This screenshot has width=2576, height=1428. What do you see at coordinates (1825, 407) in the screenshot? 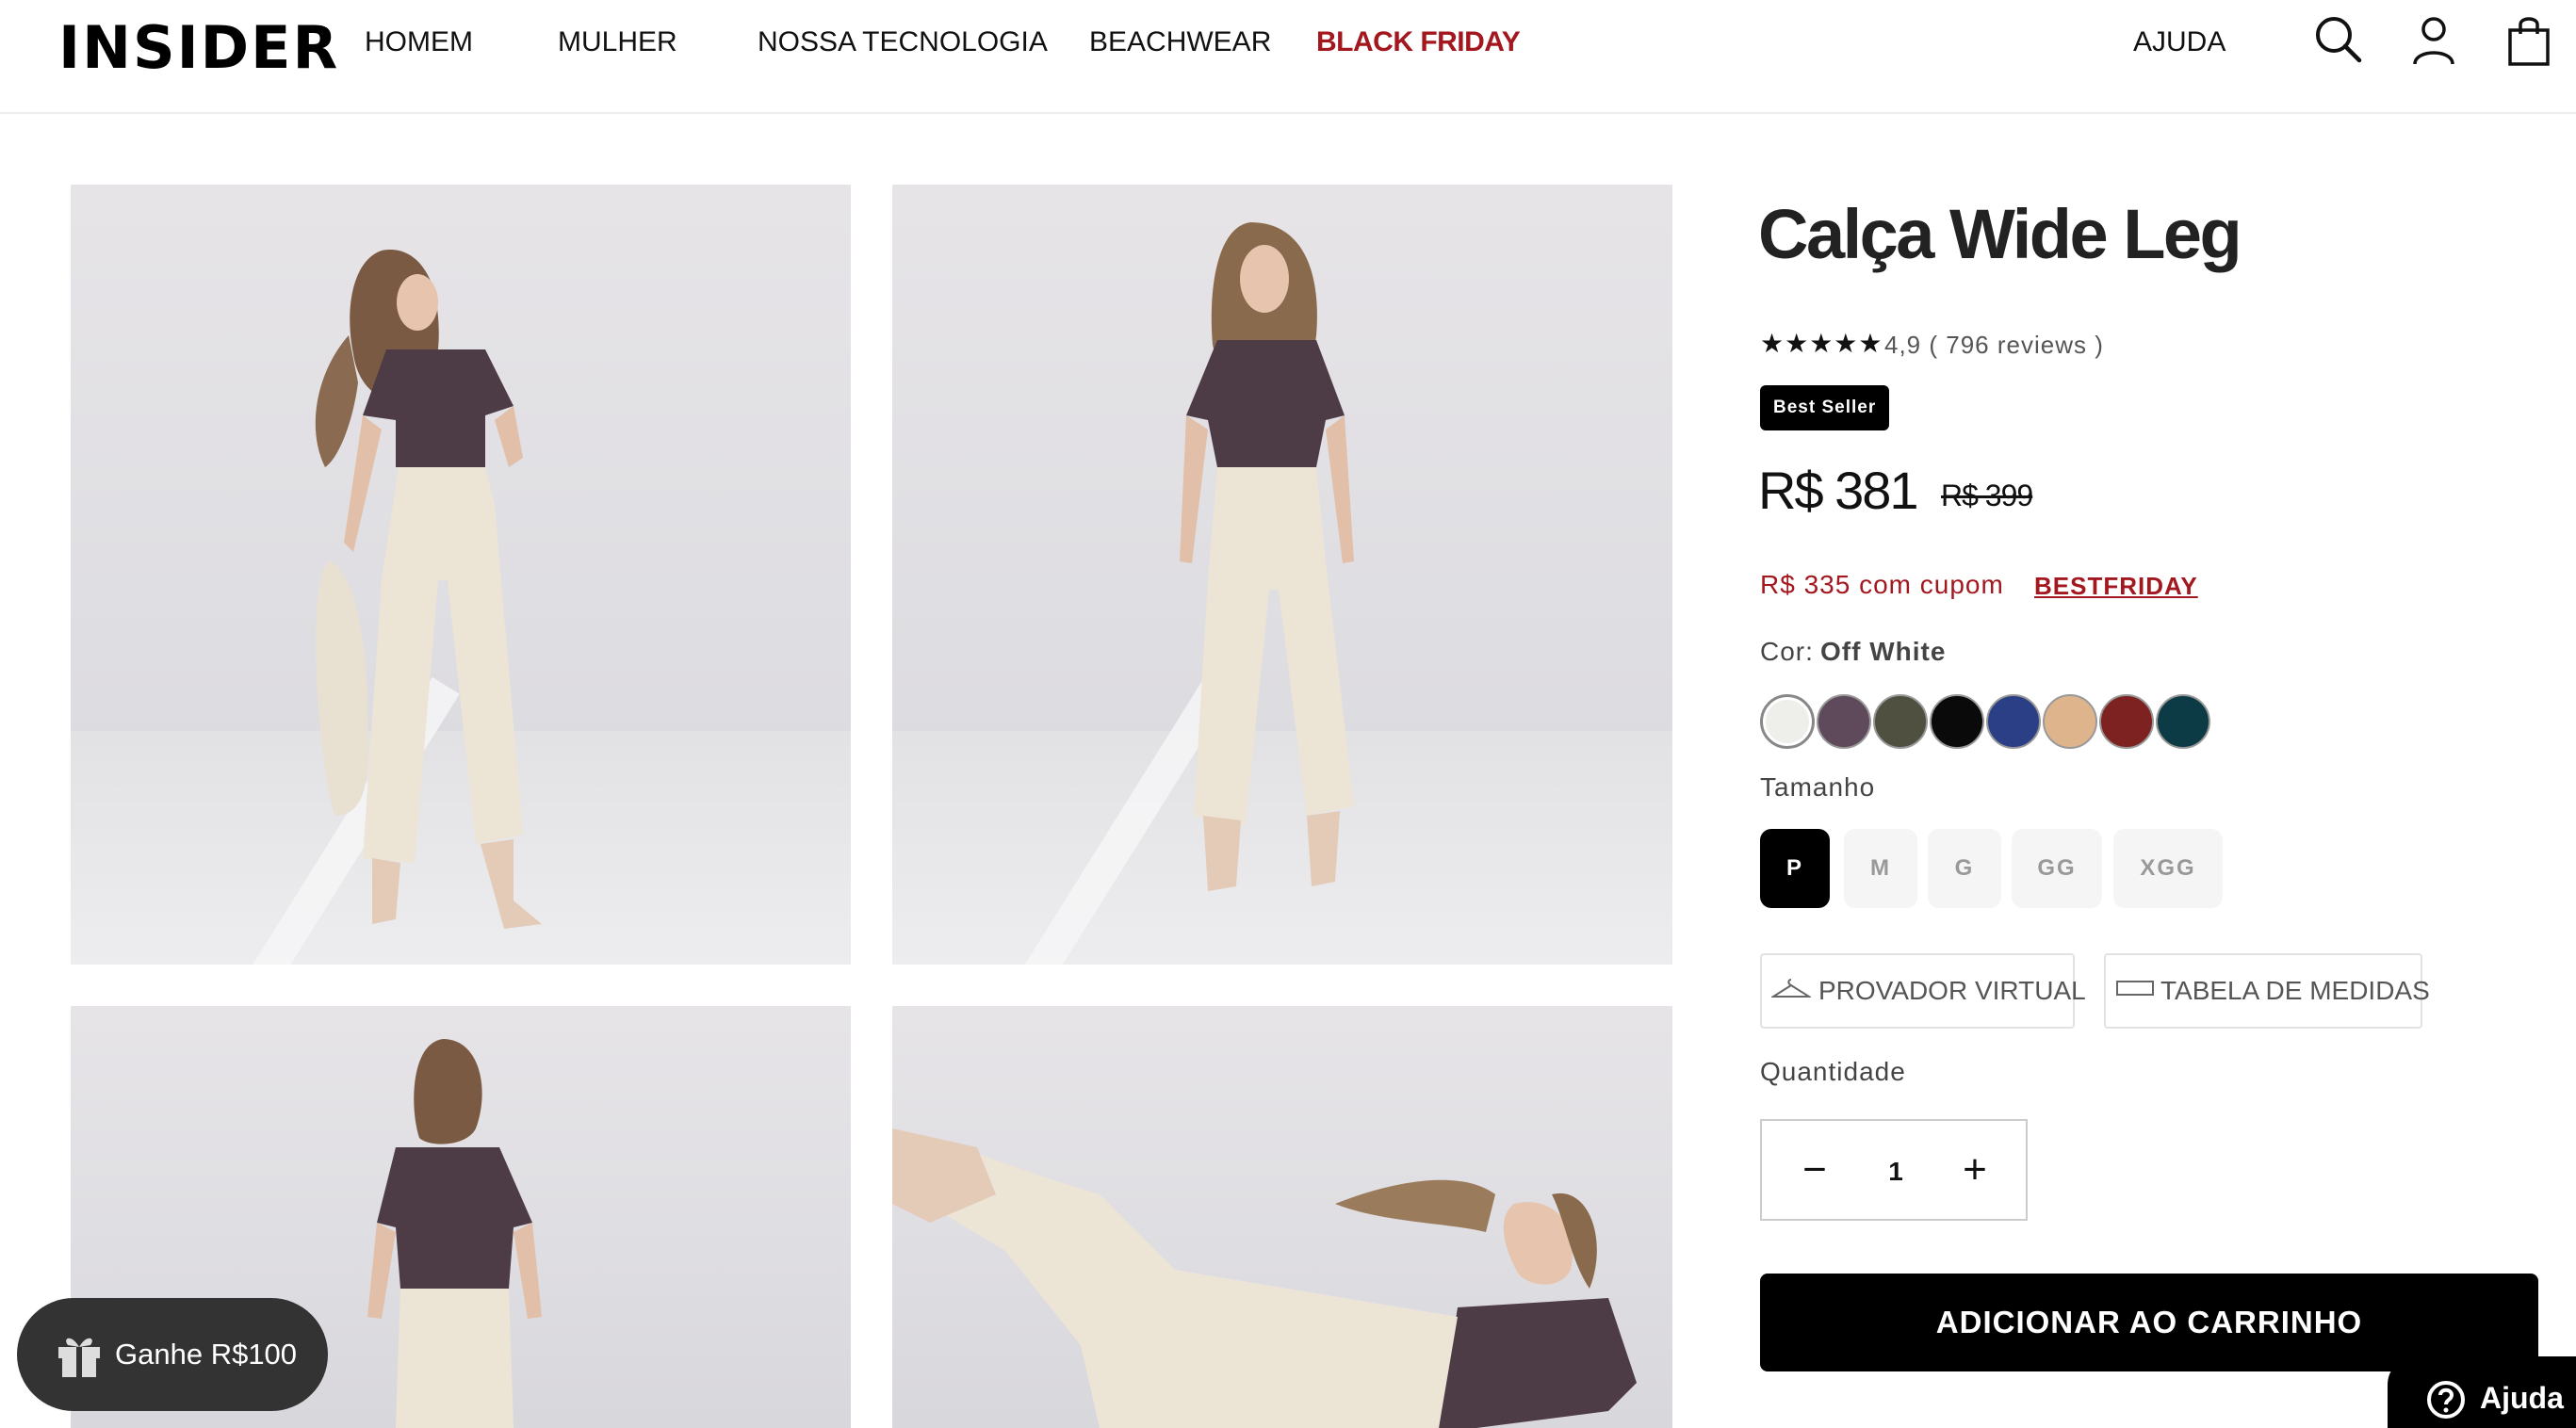
I see `best-seller-badge: Best Seller` at bounding box center [1825, 407].